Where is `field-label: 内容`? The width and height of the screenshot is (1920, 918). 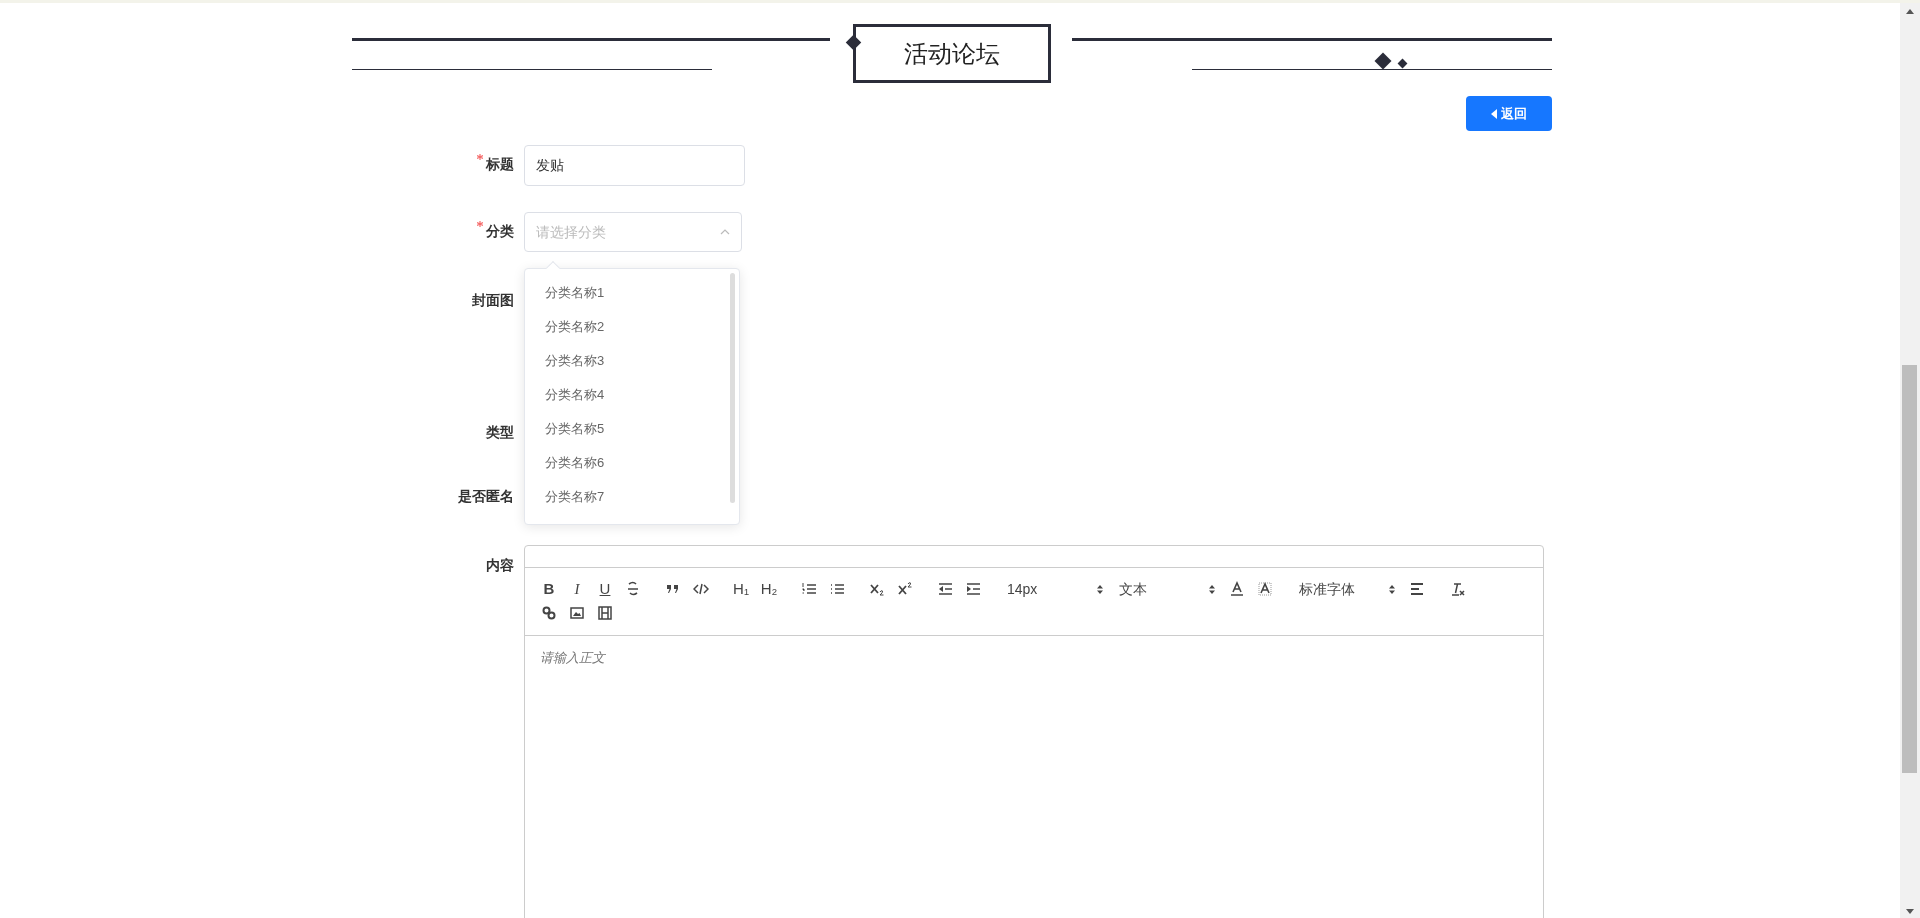 field-label: 内容 is located at coordinates (500, 565).